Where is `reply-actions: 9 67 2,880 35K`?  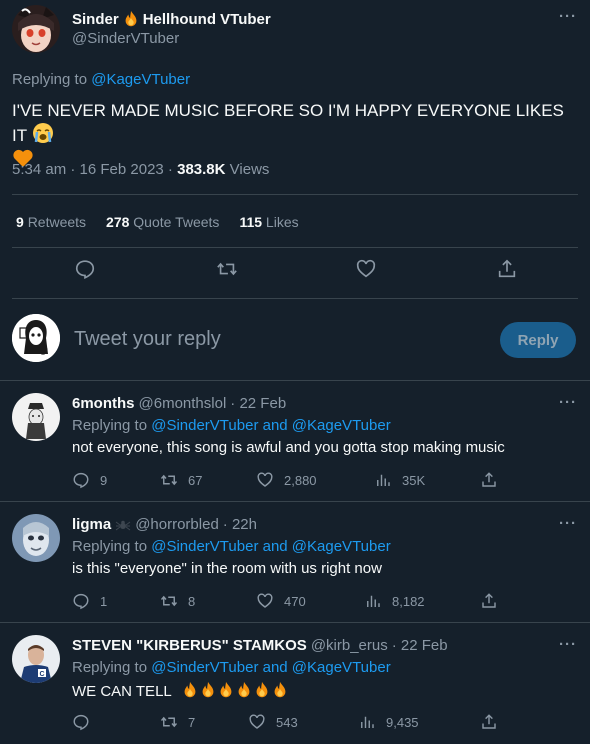 reply-actions: 9 67 2,880 35K is located at coordinates (322, 481).